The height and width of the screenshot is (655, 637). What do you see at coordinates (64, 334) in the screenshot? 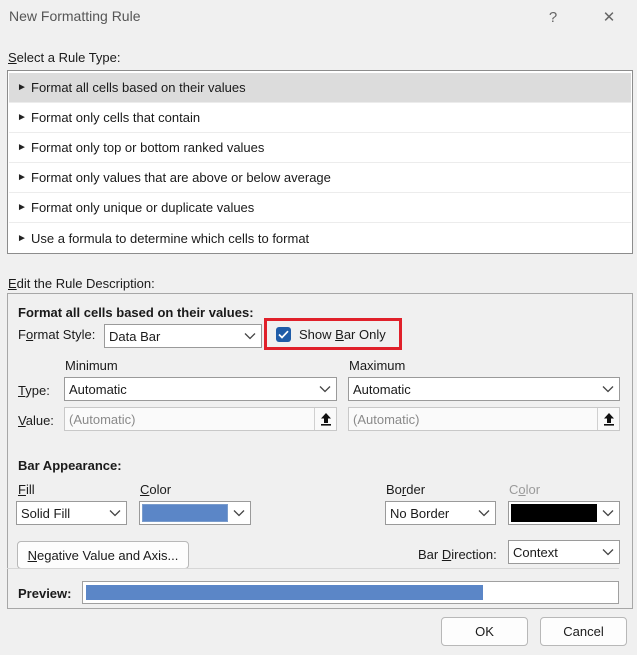
I see `format-style-label-rest: rmat Style:` at bounding box center [64, 334].